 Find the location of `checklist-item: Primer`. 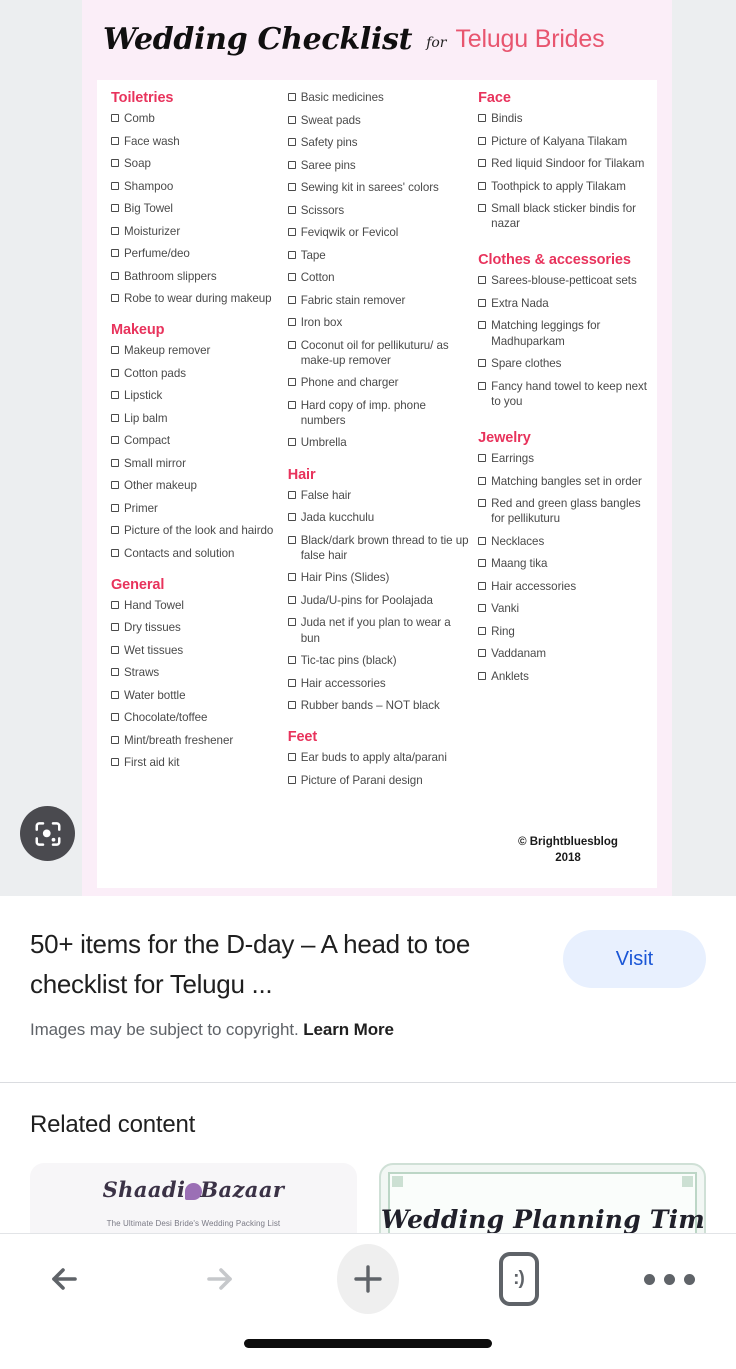

checklist-item: Primer is located at coordinates (198, 508).